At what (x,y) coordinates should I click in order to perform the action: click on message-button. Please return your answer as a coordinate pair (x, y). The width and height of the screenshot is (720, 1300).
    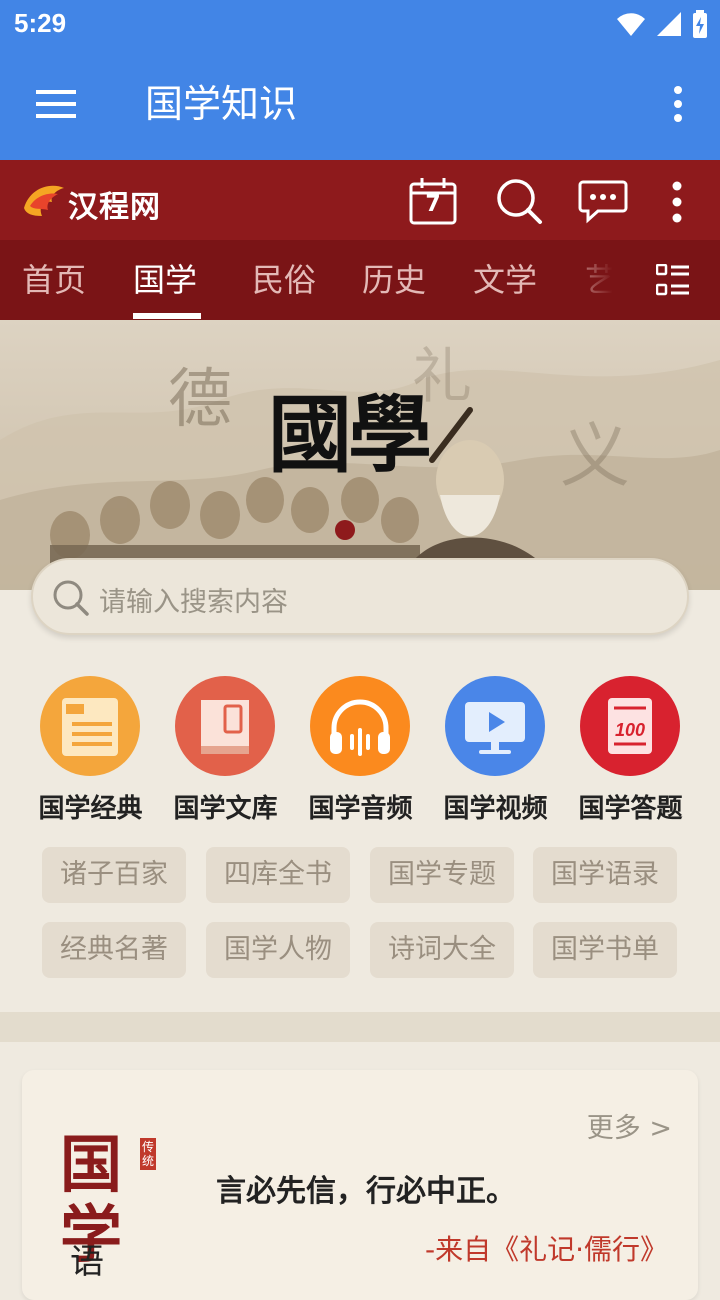
    Looking at the image, I should click on (604, 201).